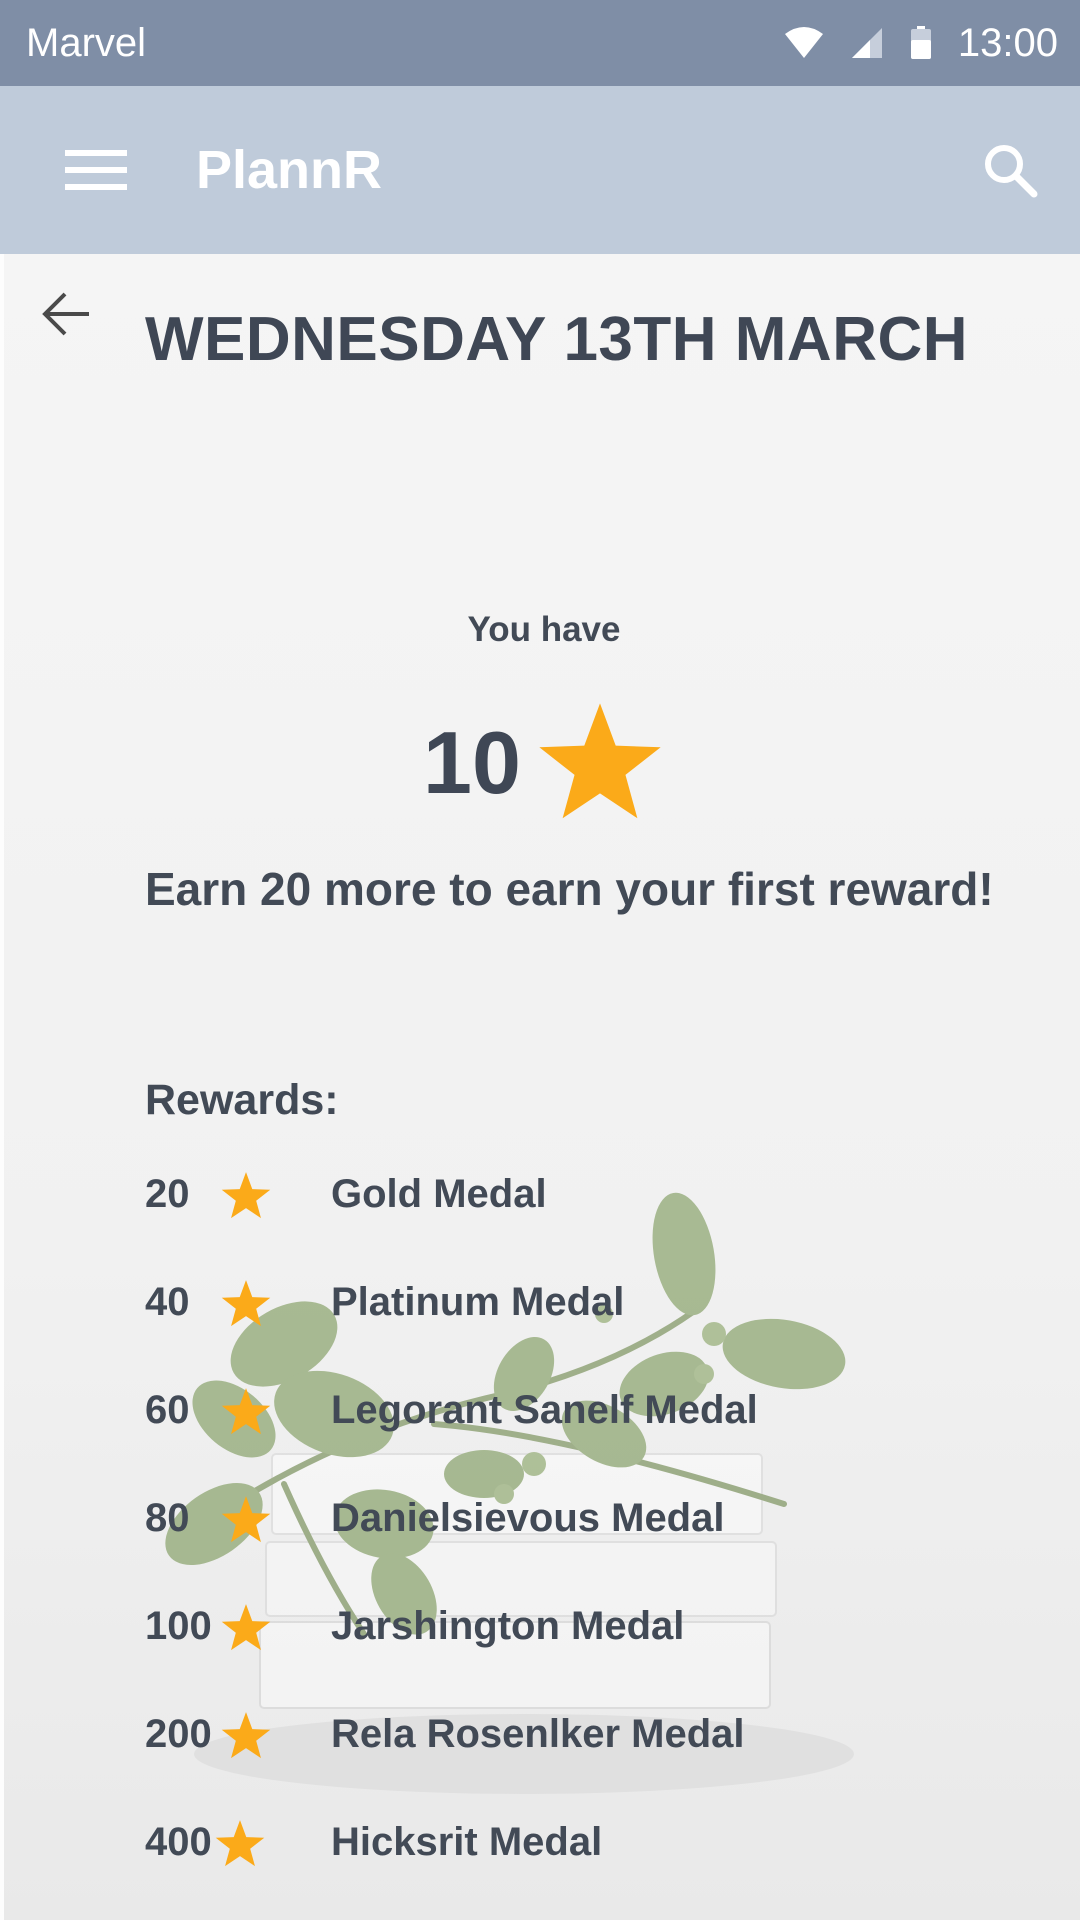 The image size is (1080, 1920). I want to click on reward-item: 100 Jarshington Medal, so click(542, 1628).